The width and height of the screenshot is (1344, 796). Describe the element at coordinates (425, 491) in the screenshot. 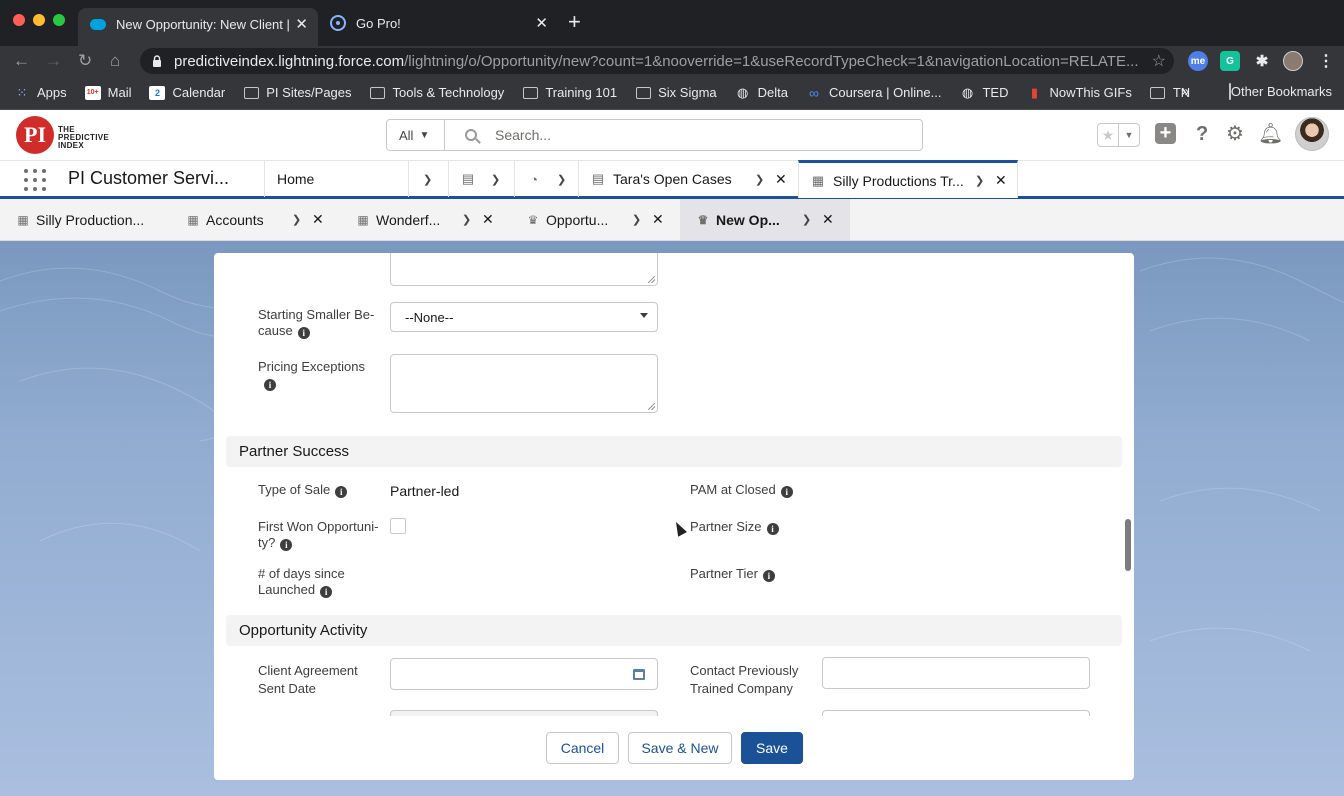

I see `type-of-sale-value: Partner-led` at that location.